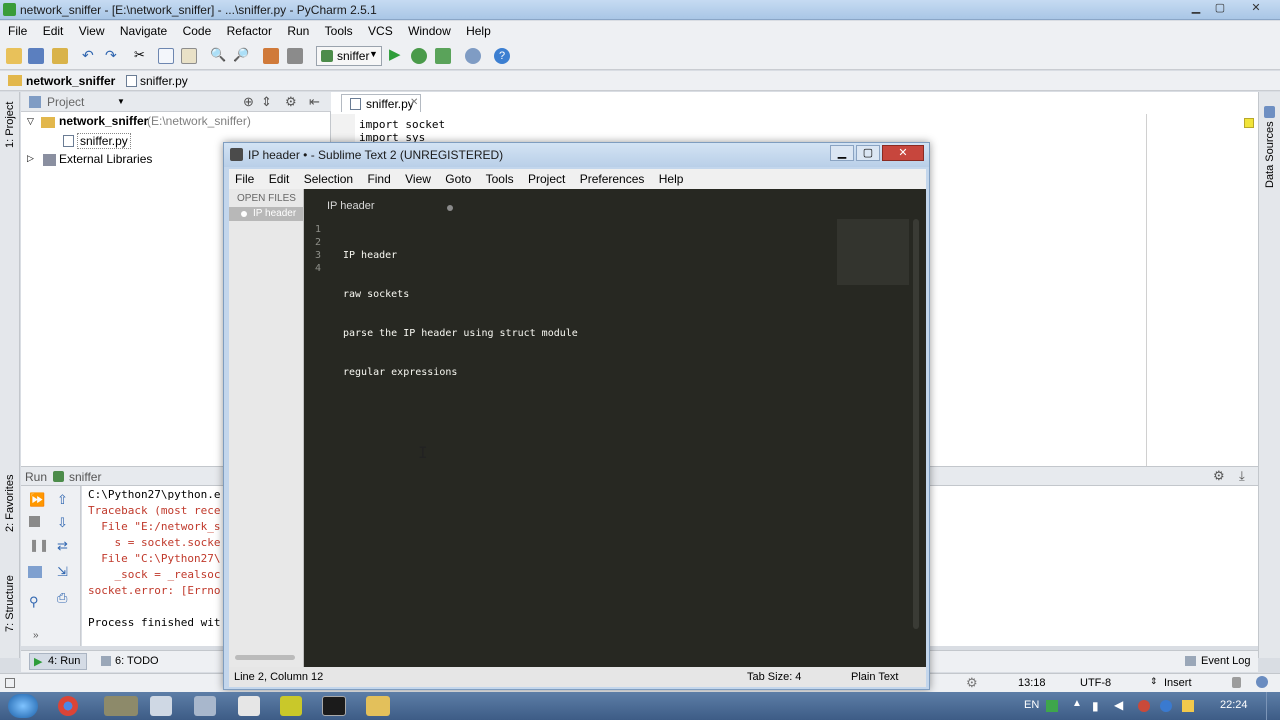 This screenshot has width=1280, height=720. I want to click on debug-icon, so click(419, 56).